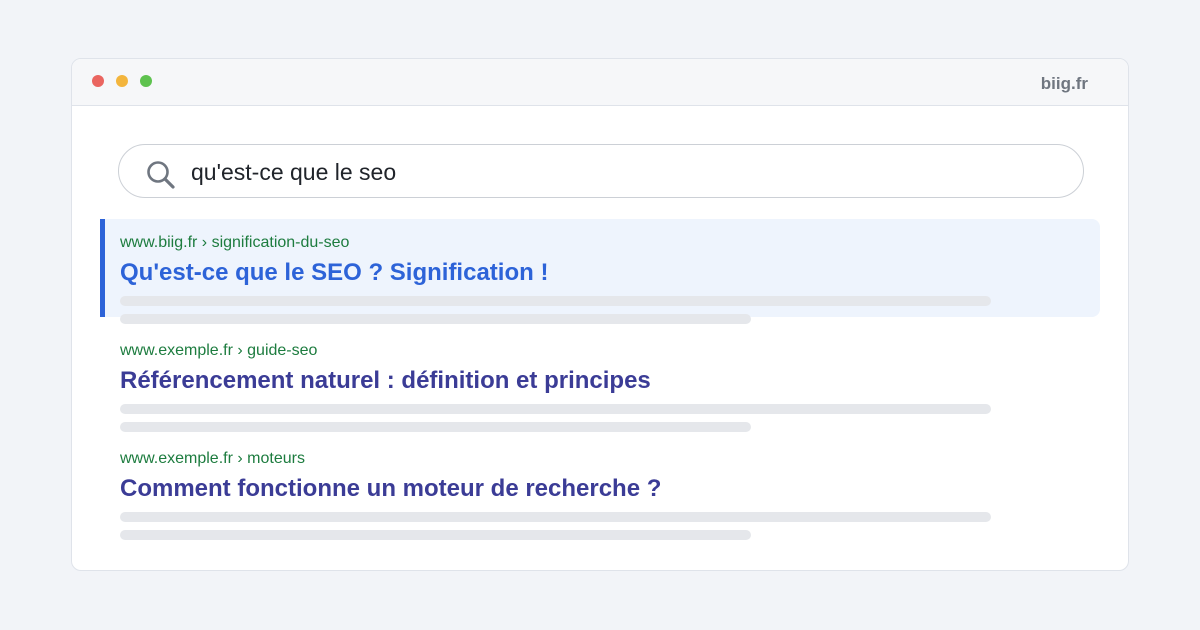 Image resolution: width=1200 pixels, height=630 pixels. I want to click on maximize-dot, so click(146, 81).